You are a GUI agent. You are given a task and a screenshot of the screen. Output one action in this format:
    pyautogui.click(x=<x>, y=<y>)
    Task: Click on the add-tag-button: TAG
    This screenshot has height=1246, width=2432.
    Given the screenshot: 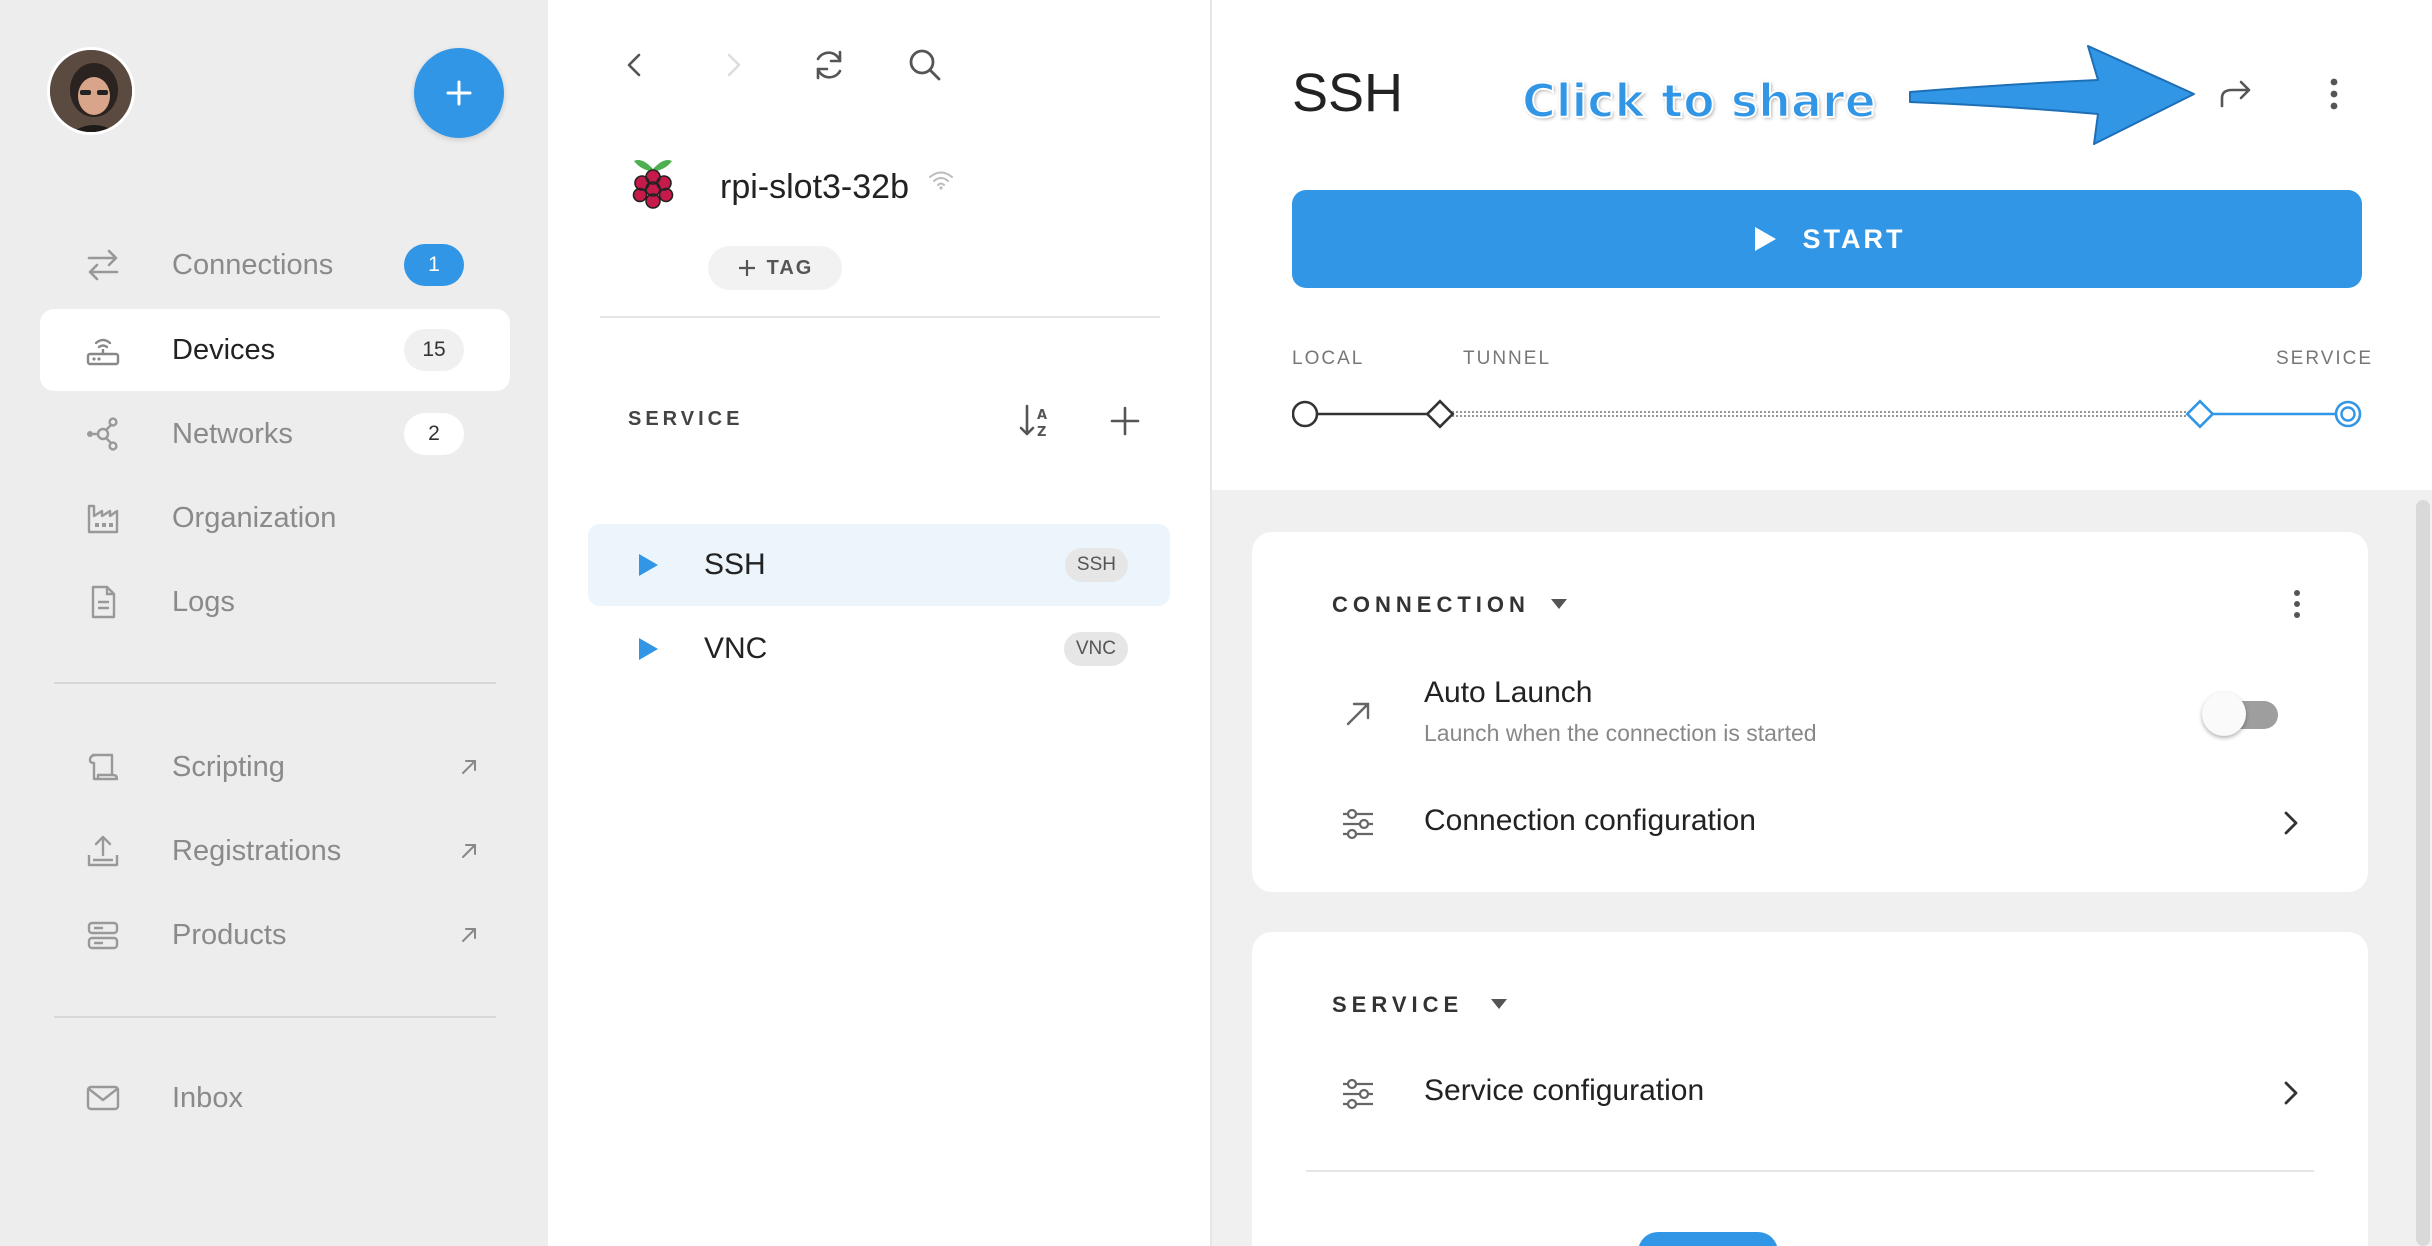 What is the action you would take?
    pyautogui.click(x=775, y=268)
    